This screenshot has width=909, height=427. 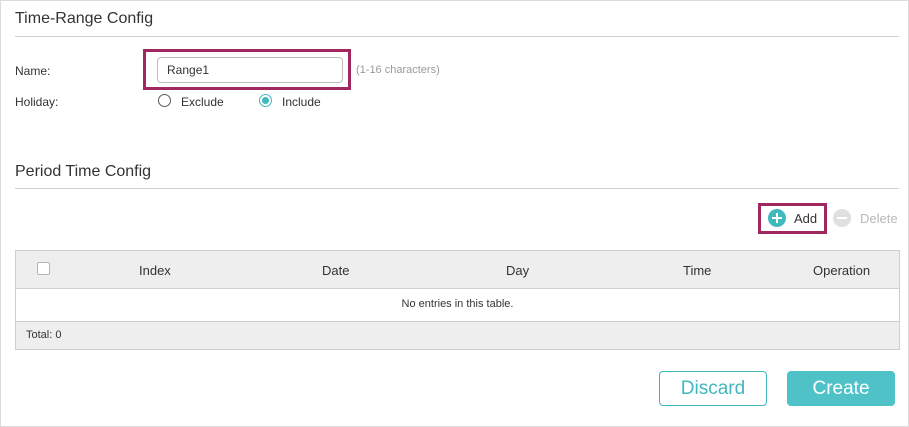 I want to click on period-title: Period Time Config, so click(x=83, y=171).